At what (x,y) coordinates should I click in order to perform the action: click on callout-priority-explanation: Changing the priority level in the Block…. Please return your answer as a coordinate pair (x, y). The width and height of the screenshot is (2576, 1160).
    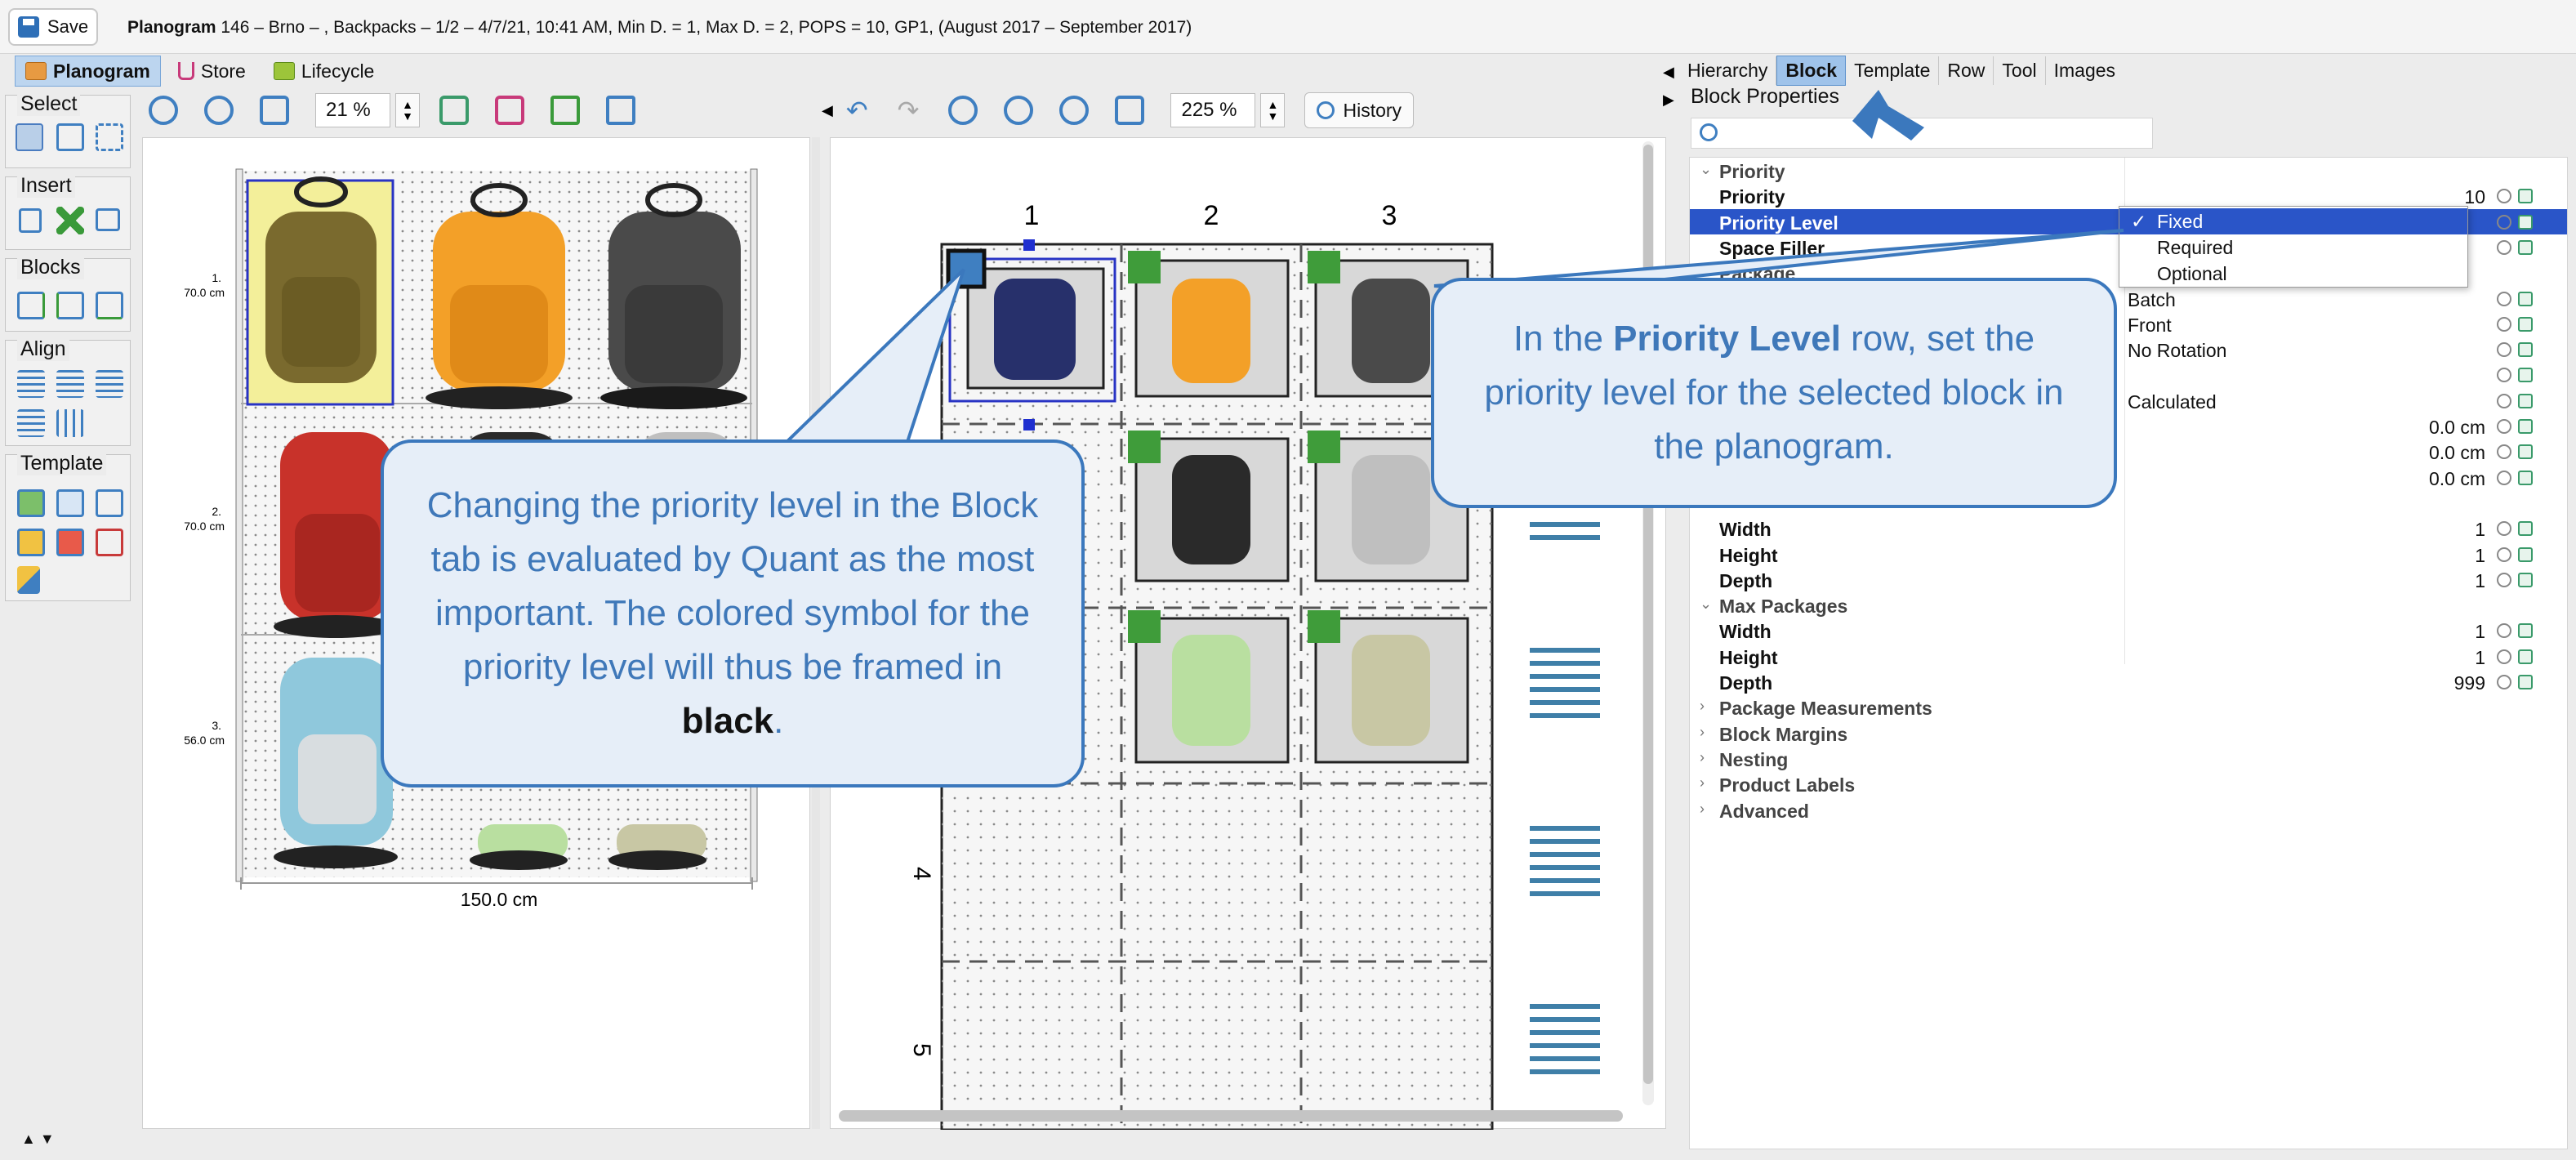
    Looking at the image, I should click on (733, 613).